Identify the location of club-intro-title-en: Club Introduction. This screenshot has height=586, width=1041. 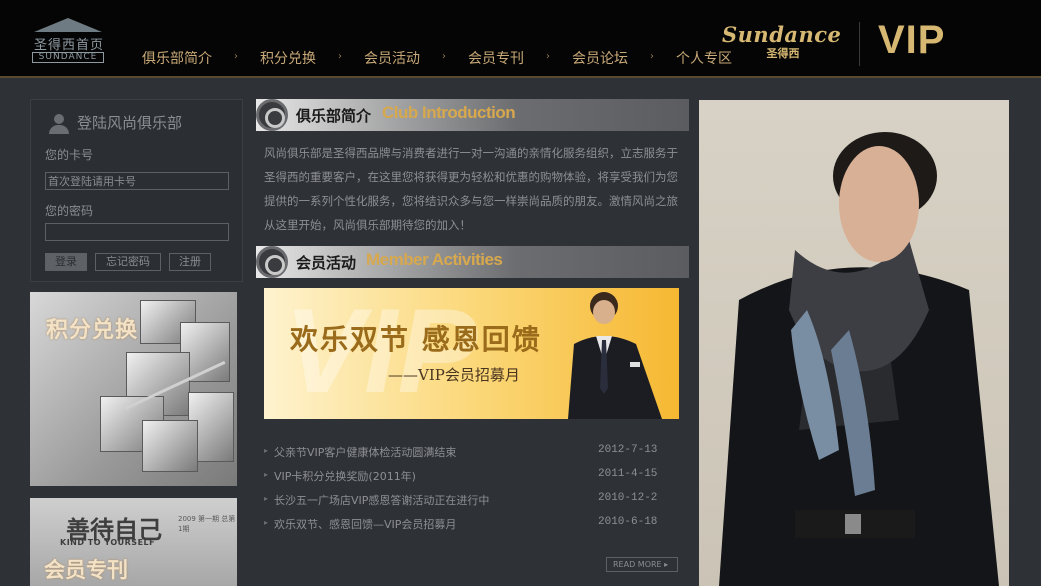
(449, 112).